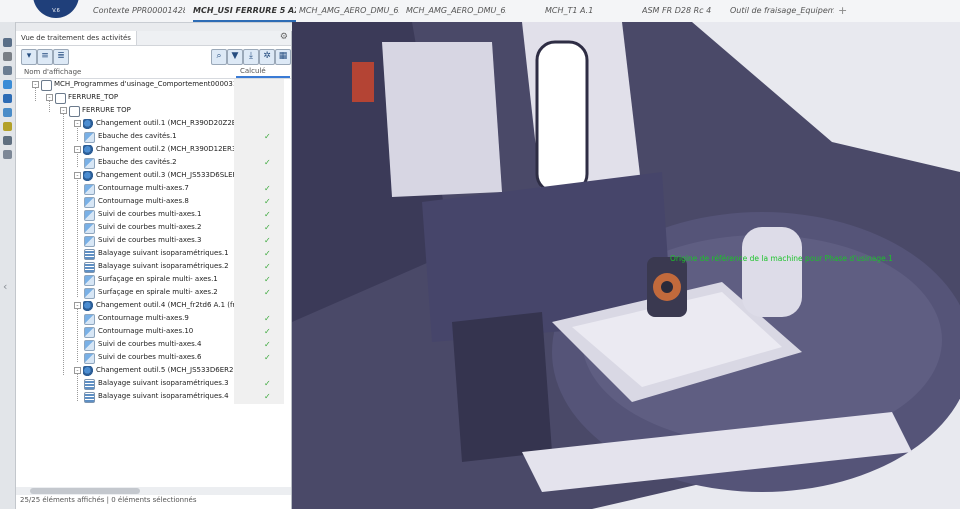  I want to click on table-icon, so click(7, 154).